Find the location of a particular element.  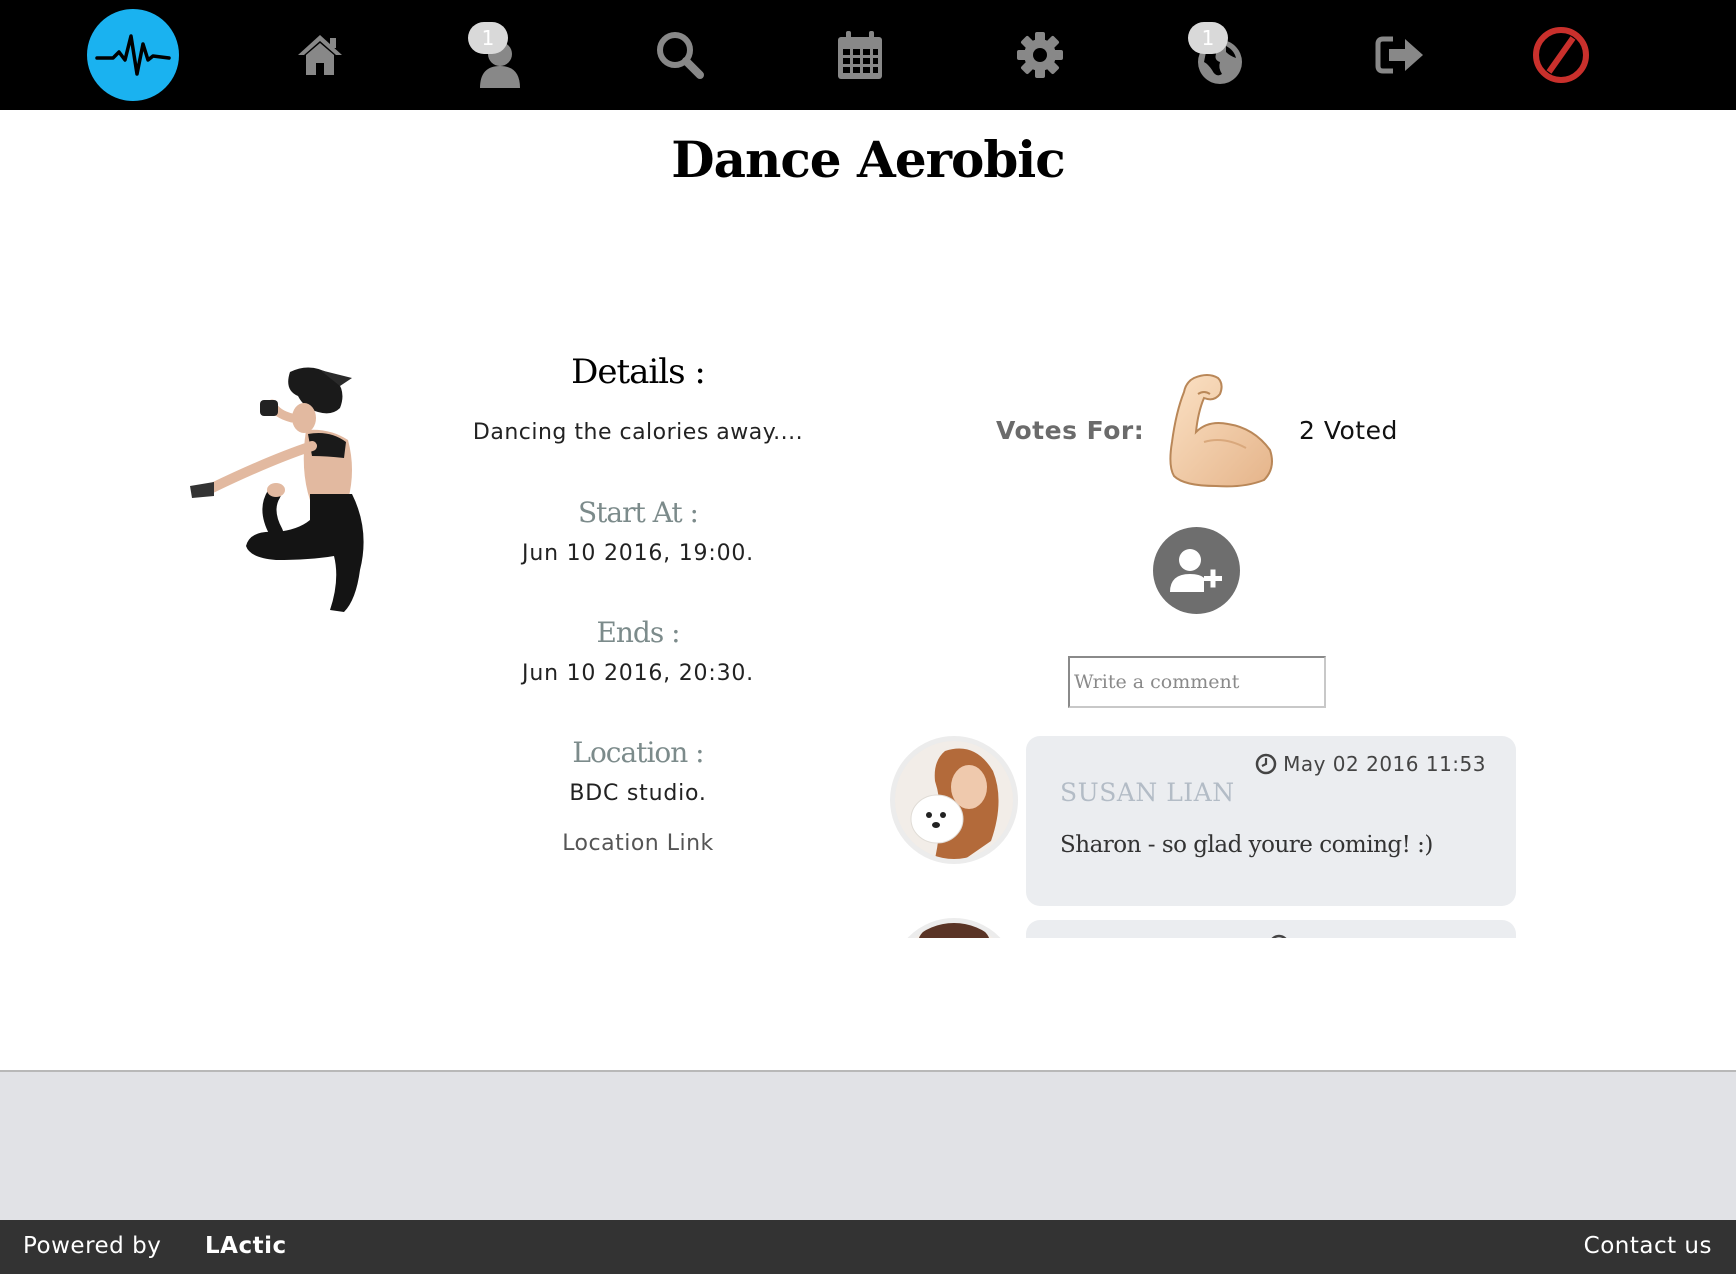

world-badge: 1 is located at coordinates (1208, 38).